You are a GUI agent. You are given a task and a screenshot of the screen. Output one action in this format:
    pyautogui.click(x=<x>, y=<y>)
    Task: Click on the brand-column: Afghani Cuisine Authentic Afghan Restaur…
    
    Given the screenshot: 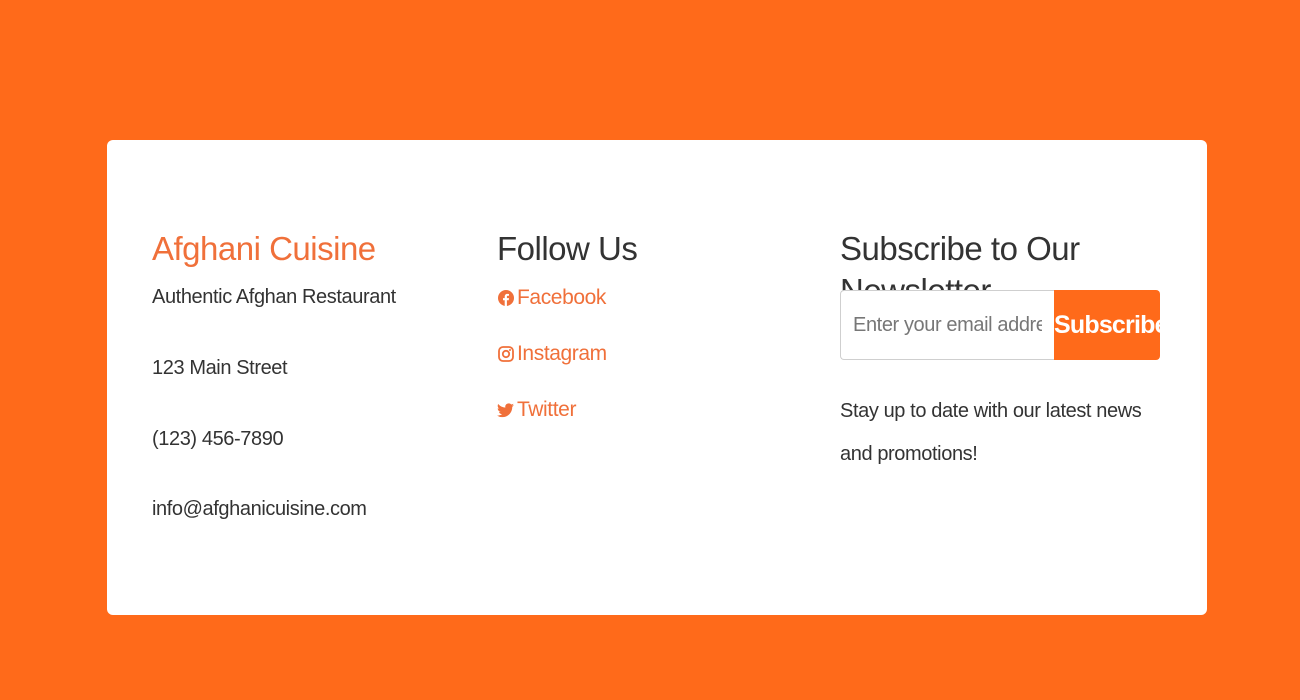 What is the action you would take?
    pyautogui.click(x=302, y=374)
    